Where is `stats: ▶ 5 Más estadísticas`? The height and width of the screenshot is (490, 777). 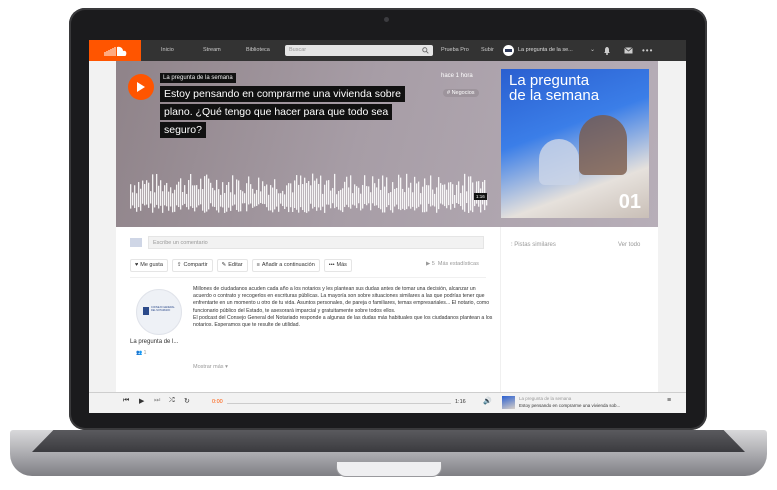
stats: ▶ 5 Más estadísticas is located at coordinates (452, 264).